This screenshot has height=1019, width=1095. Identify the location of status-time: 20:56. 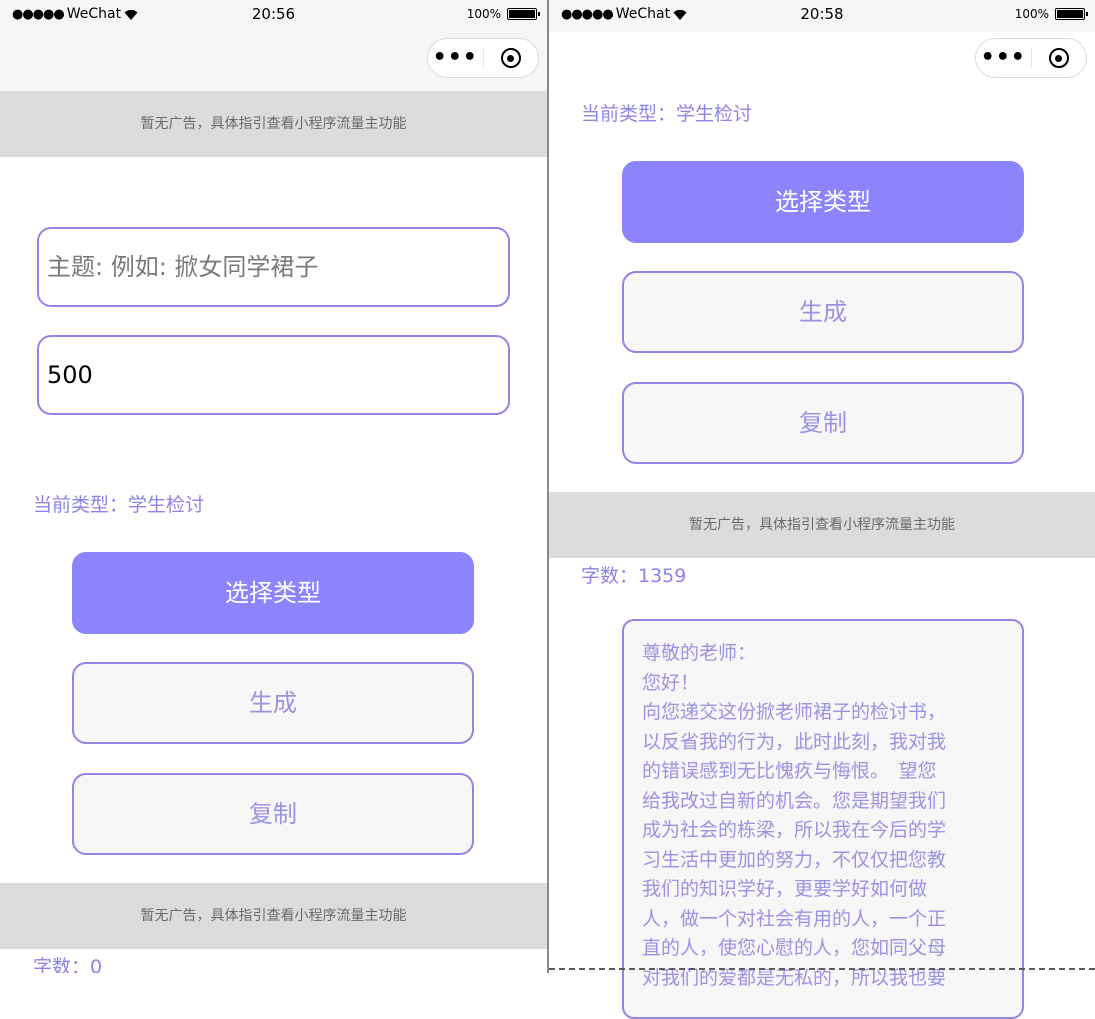
(273, 14).